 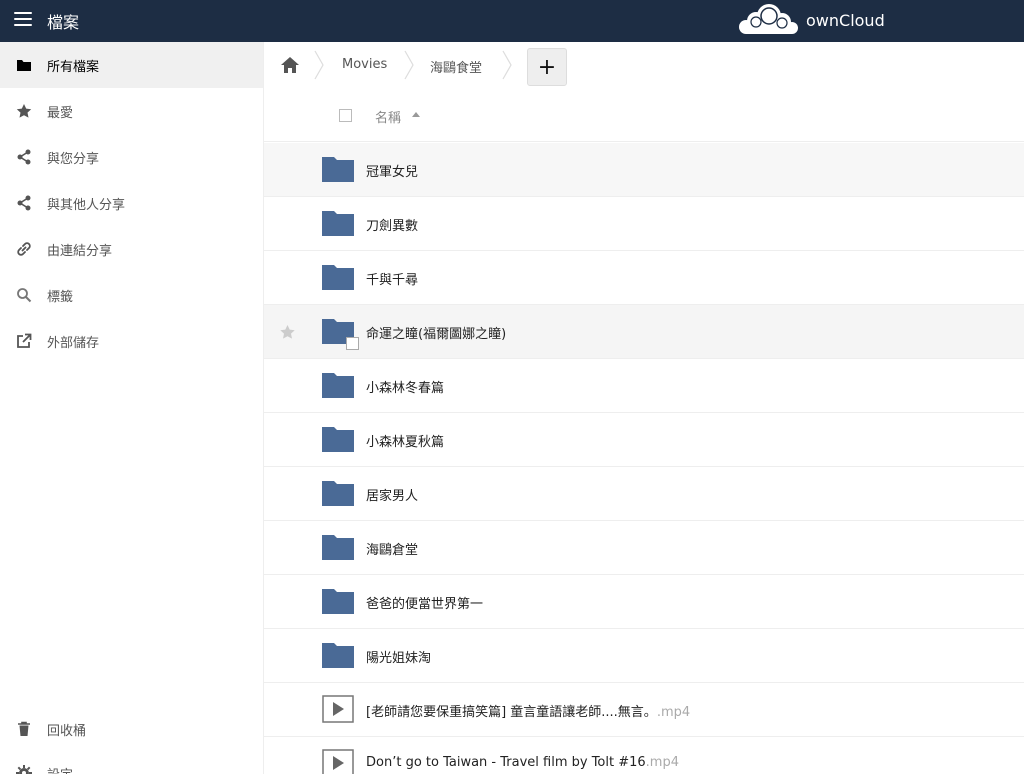 What do you see at coordinates (392, 278) in the screenshot?
I see `file-name: 千與千尋` at bounding box center [392, 278].